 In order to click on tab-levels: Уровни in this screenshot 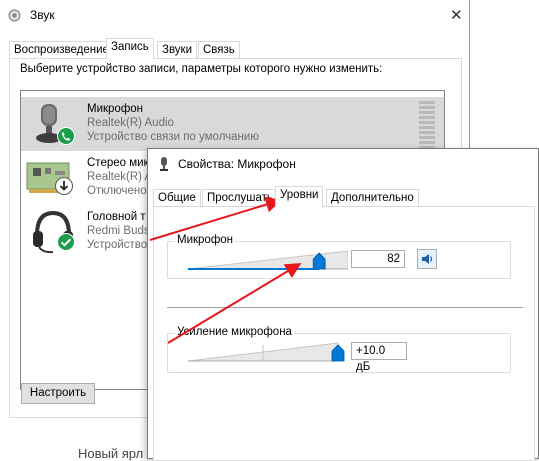, I will do `click(299, 197)`.